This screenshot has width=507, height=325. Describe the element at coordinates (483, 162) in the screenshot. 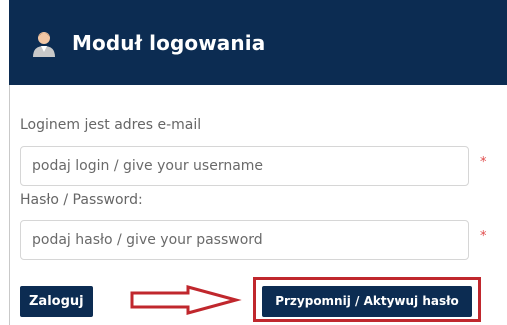

I see `login-required-mark: *` at that location.